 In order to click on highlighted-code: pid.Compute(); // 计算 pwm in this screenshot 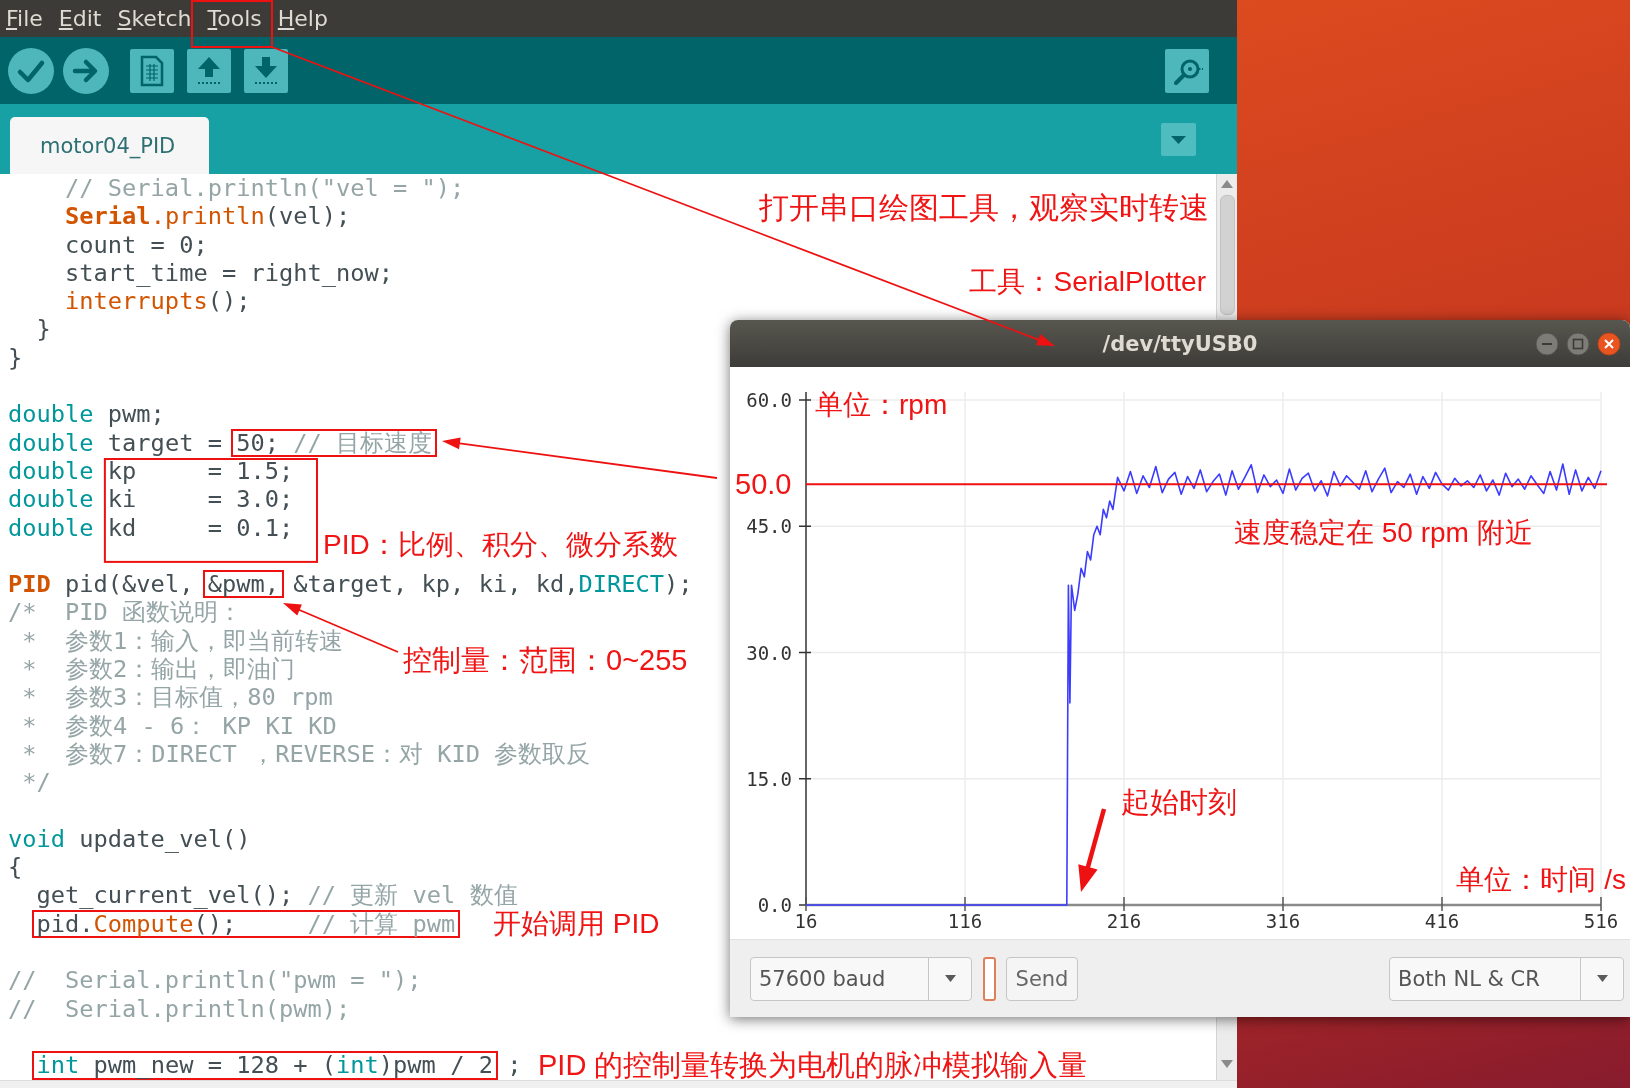, I will do `click(246, 923)`.